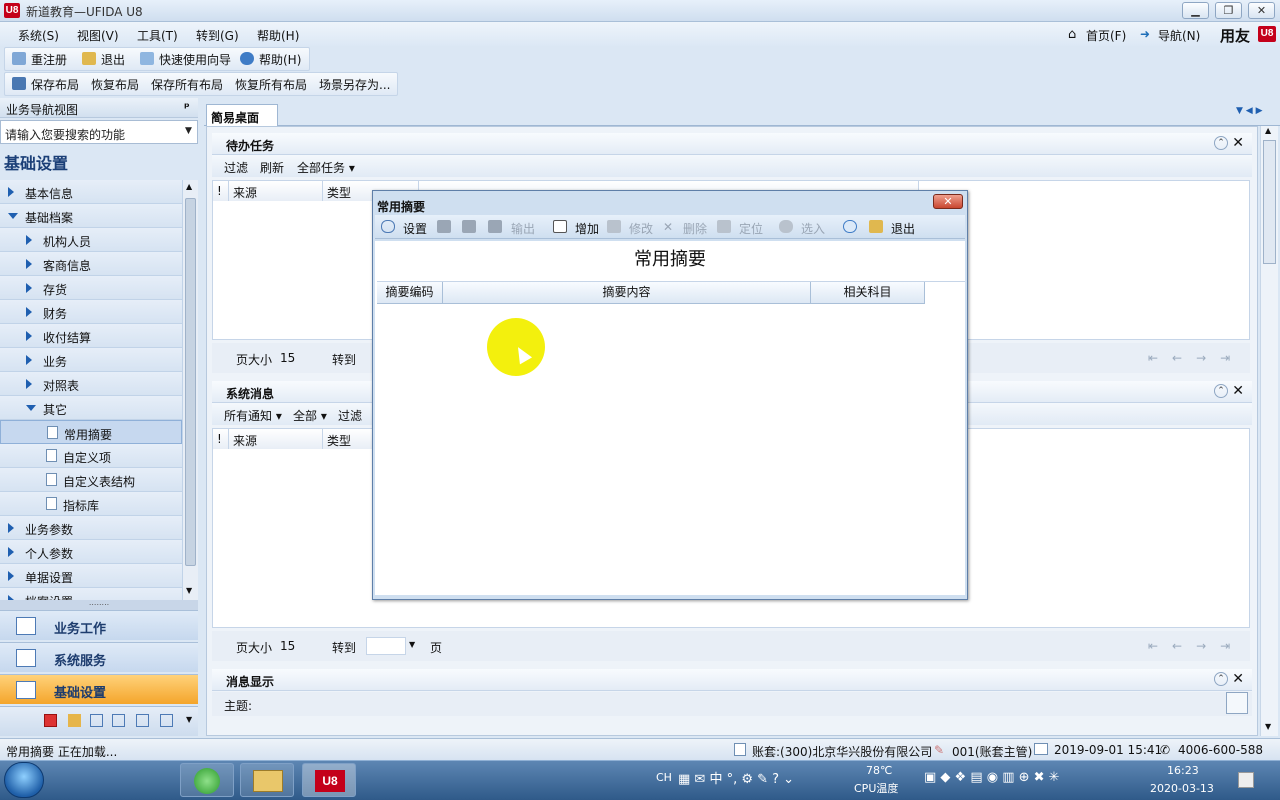  Describe the element at coordinates (1246, 780) in the screenshot. I see `action-center-icon` at that location.